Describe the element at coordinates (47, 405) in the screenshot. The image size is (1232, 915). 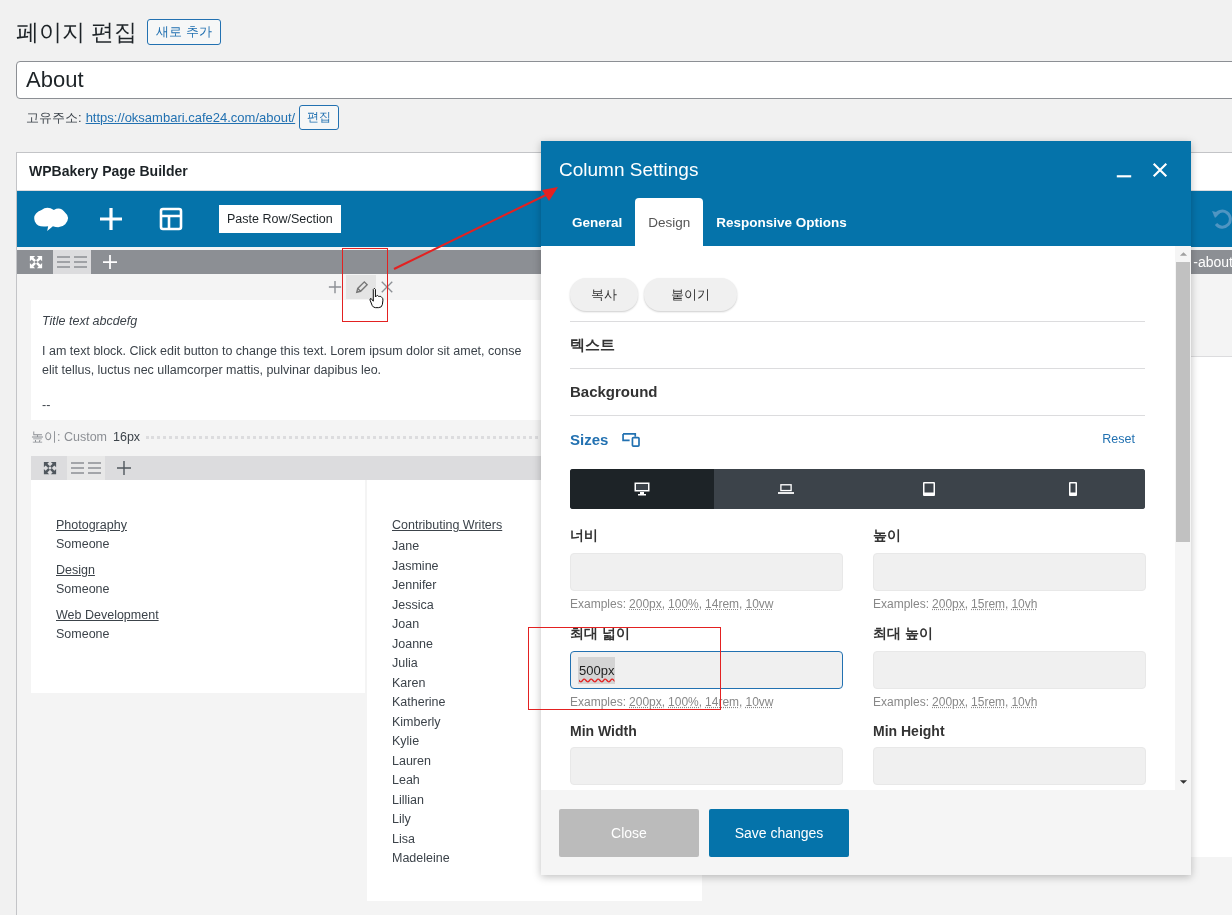
I see `block-text-ending: --` at that location.